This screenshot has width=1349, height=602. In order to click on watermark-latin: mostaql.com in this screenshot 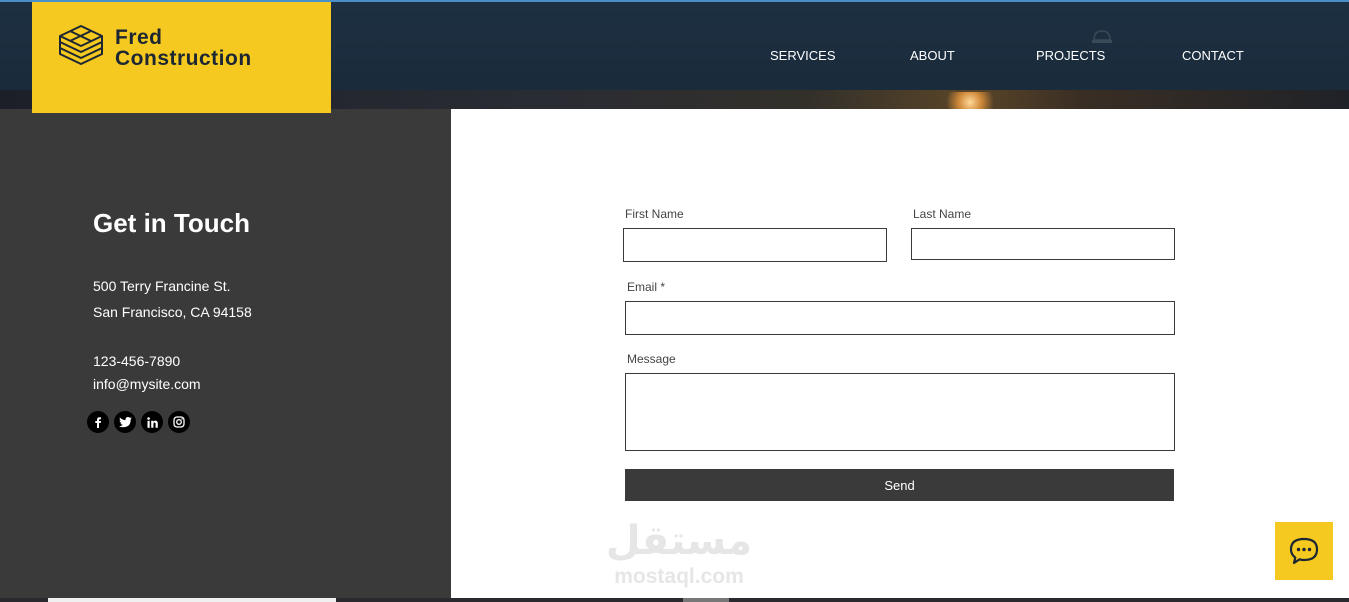, I will do `click(679, 576)`.